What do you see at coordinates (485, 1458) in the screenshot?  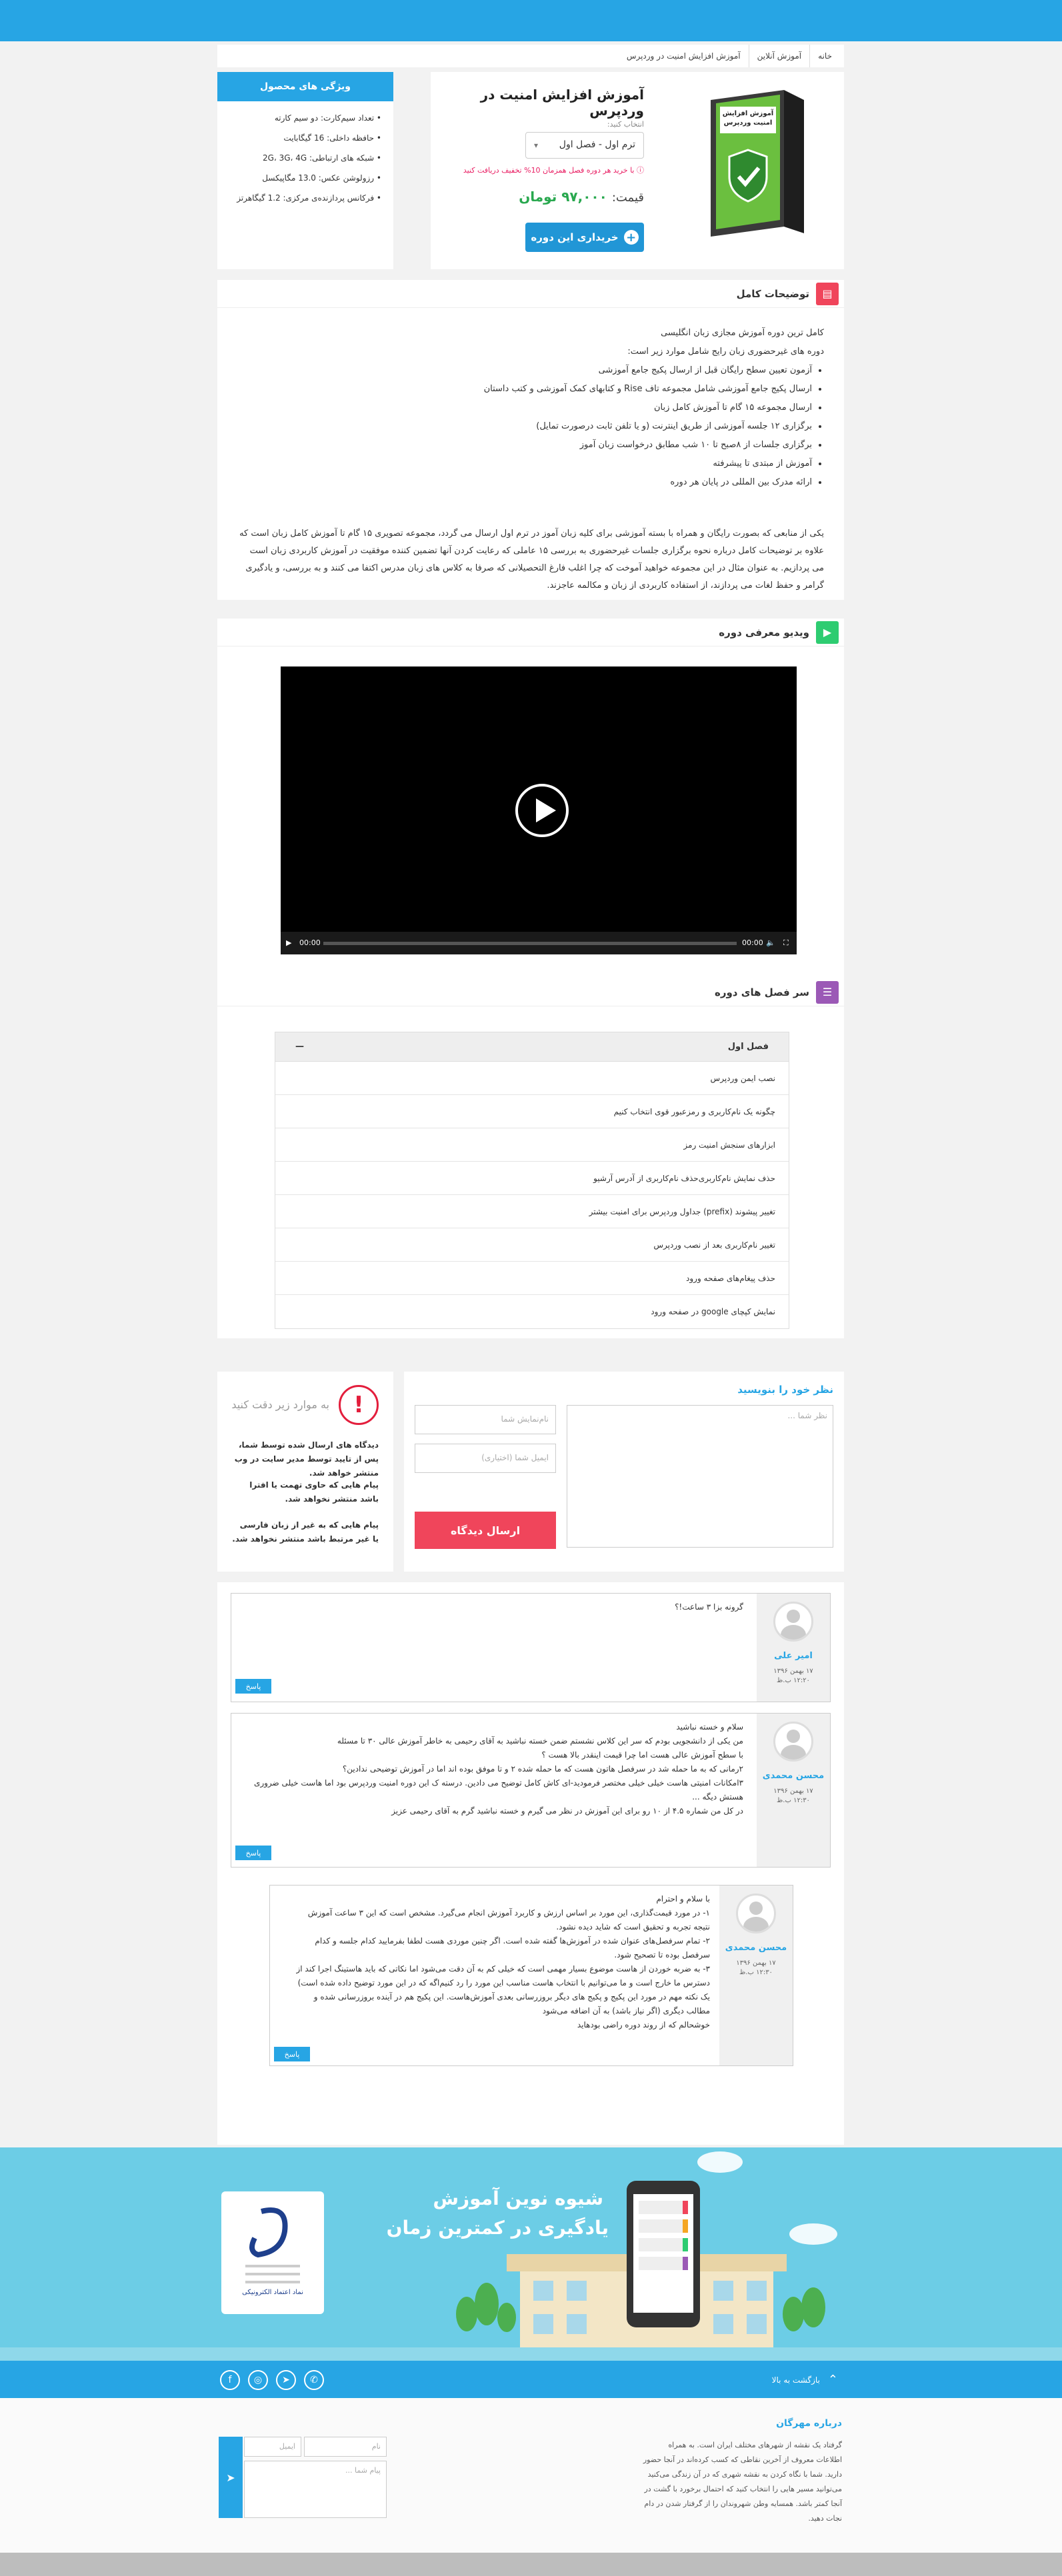 I see `comment-email-field: ایمیل شما (اختیاری)` at bounding box center [485, 1458].